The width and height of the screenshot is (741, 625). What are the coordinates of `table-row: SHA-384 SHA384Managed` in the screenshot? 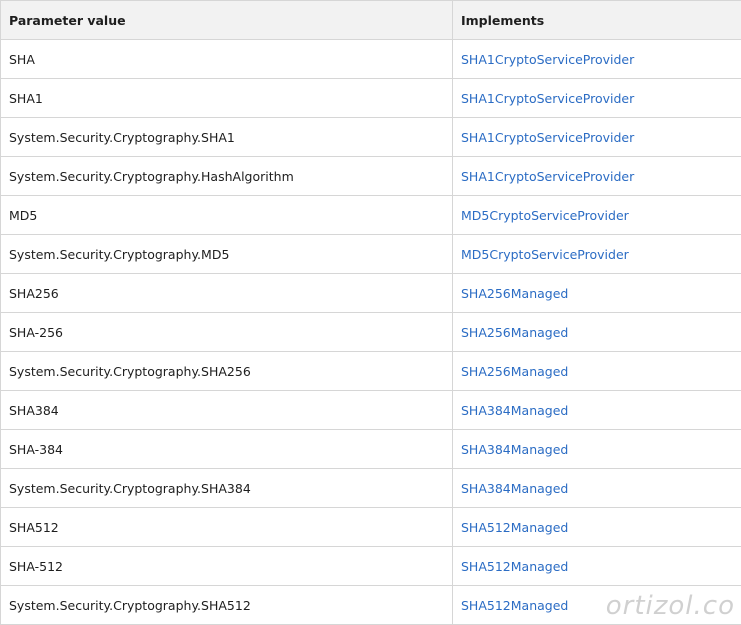 It's located at (370, 449).